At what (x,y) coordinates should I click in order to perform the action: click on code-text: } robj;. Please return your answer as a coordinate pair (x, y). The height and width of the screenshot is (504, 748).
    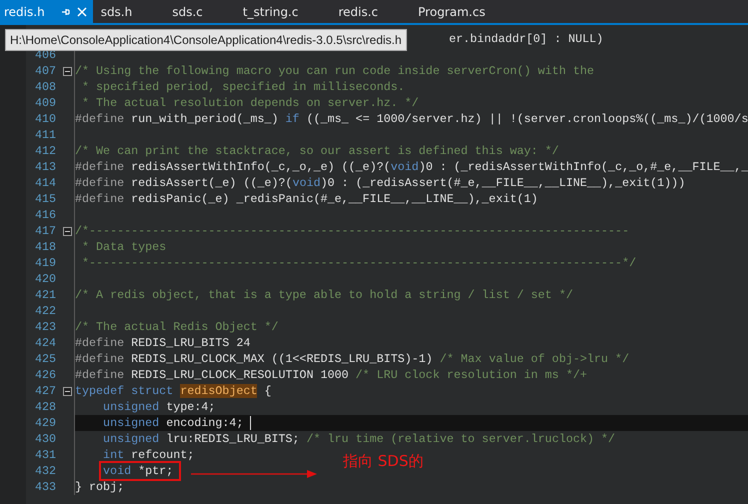
    Looking at the image, I should click on (99, 487).